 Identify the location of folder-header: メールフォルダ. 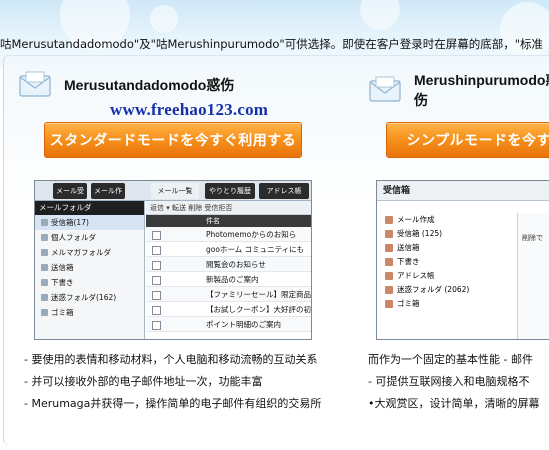
(89, 208).